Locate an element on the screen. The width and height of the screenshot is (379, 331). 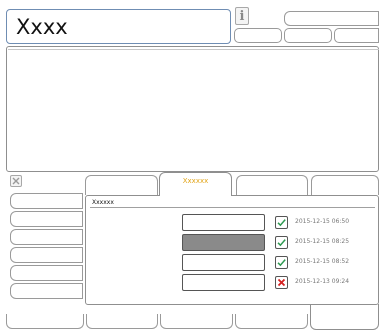
header-button-top is located at coordinates (331, 18).